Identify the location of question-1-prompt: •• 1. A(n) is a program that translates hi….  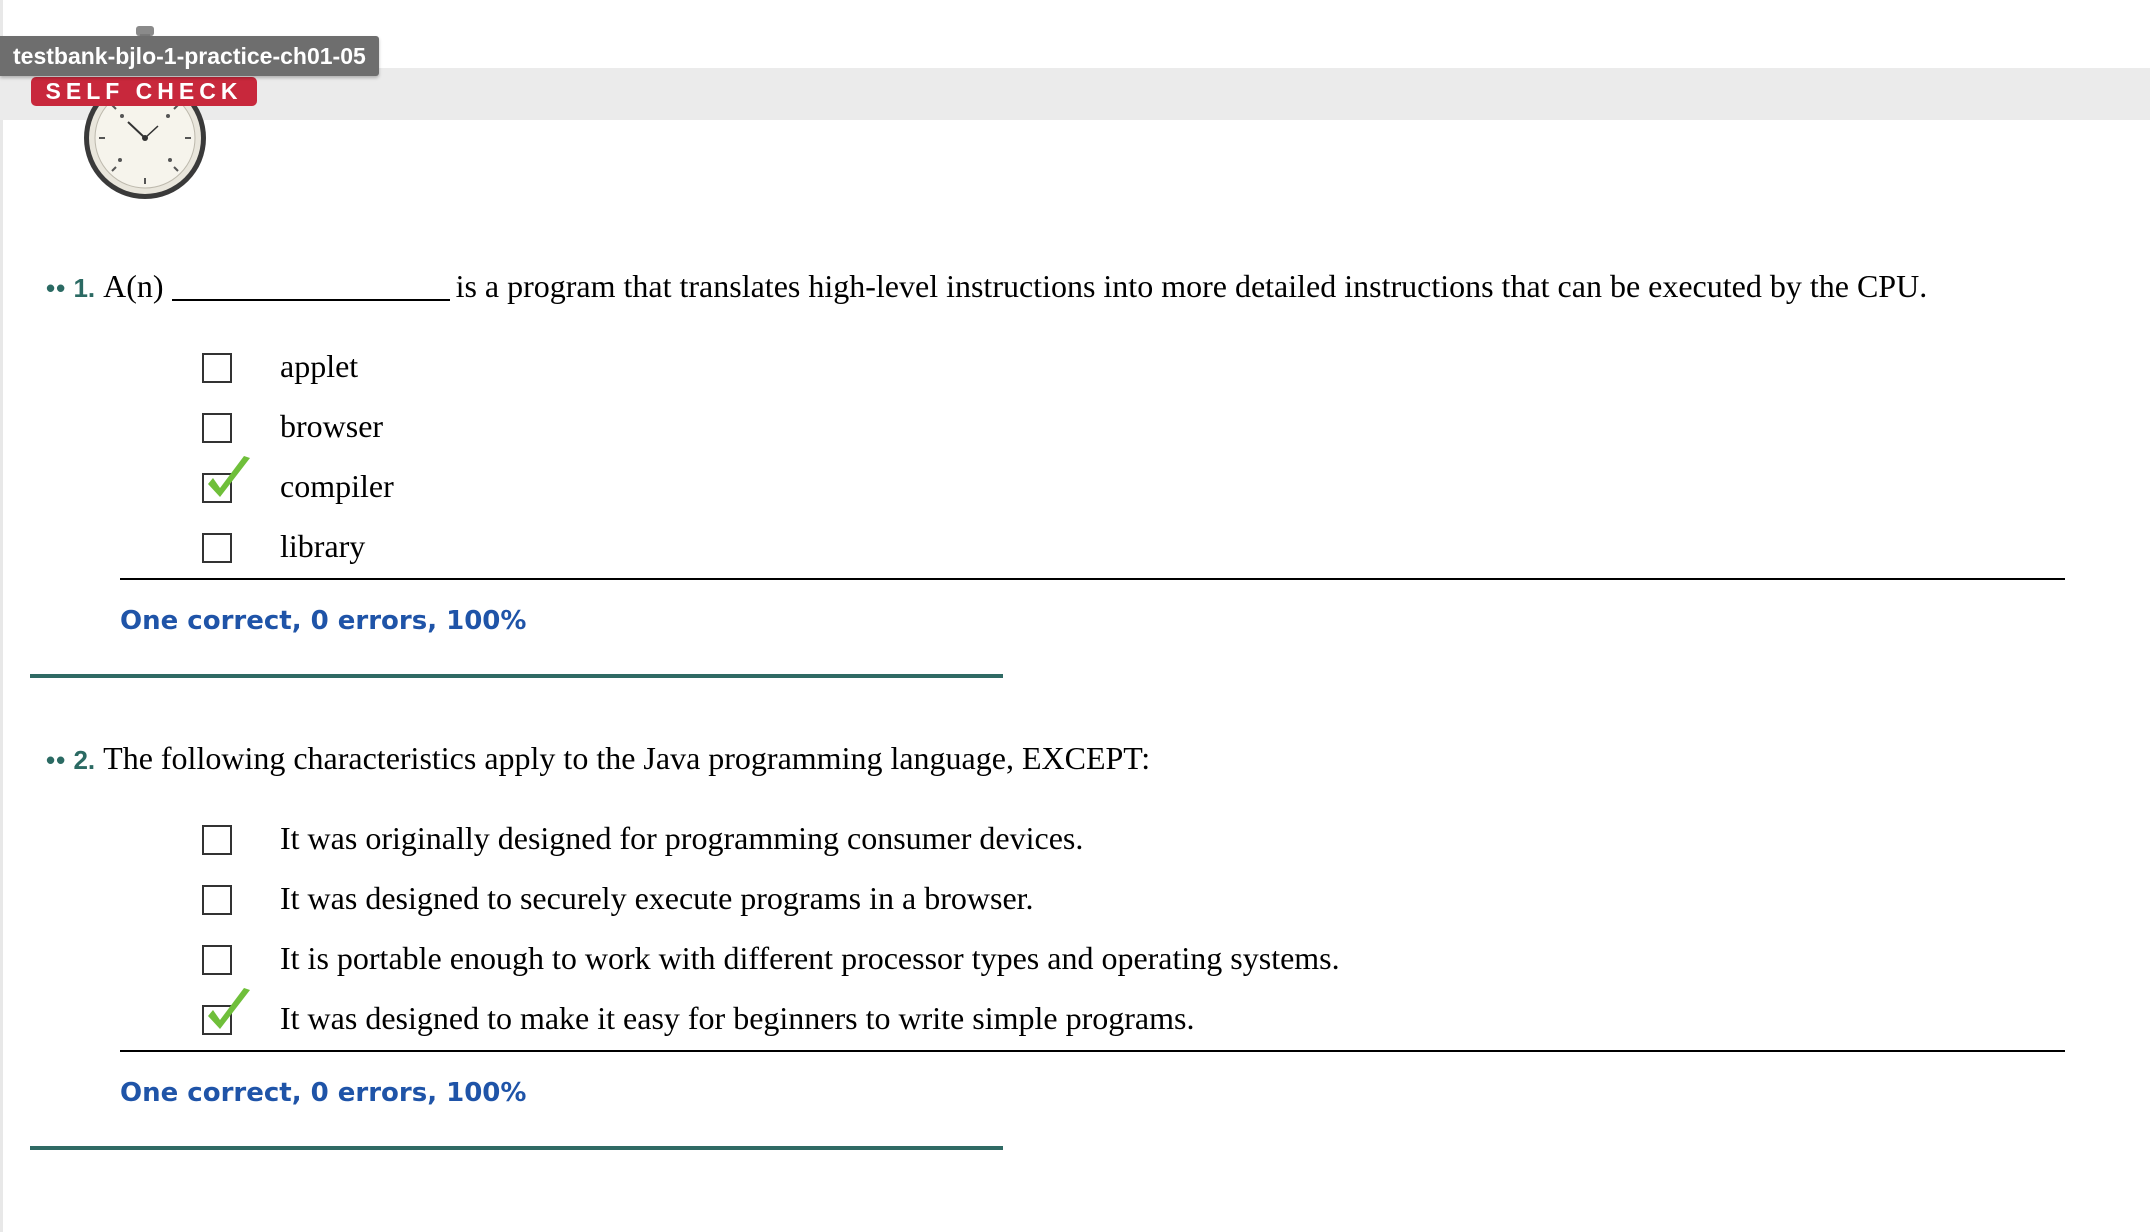
(986, 287).